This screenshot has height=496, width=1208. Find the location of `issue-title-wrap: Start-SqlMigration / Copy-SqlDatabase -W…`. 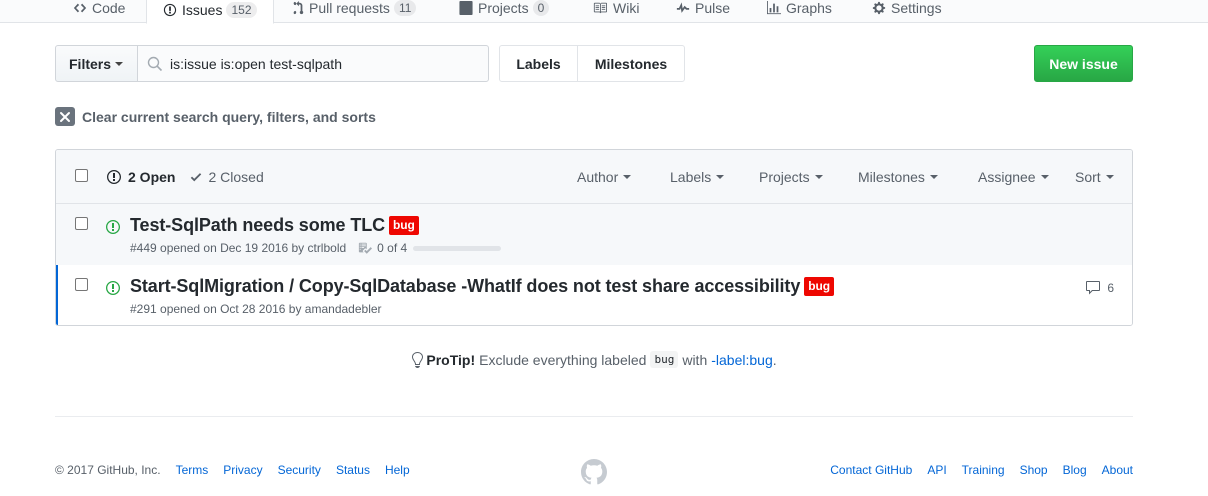

issue-title-wrap: Start-SqlMigration / Copy-SqlDatabase -W… is located at coordinates (482, 286).